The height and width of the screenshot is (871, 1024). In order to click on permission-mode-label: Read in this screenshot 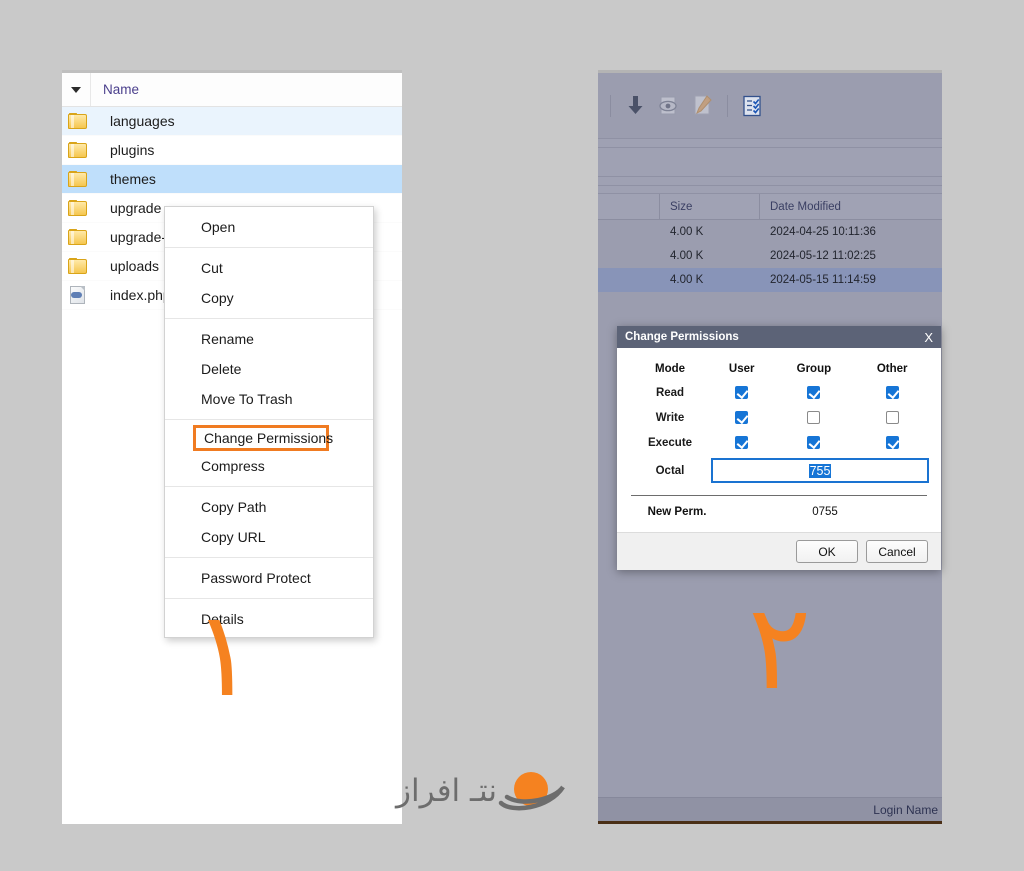, I will do `click(670, 392)`.